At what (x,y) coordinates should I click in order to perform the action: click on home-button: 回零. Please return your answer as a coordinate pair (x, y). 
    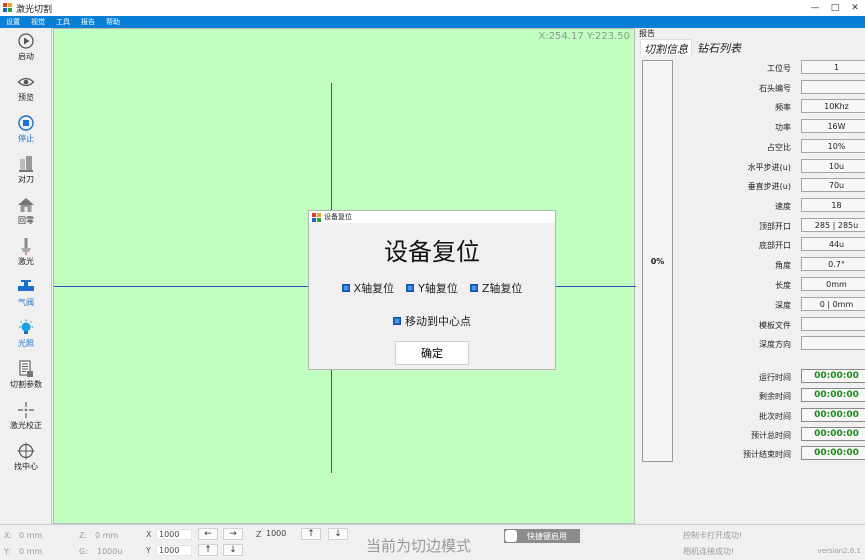
    Looking at the image, I should click on (26, 216).